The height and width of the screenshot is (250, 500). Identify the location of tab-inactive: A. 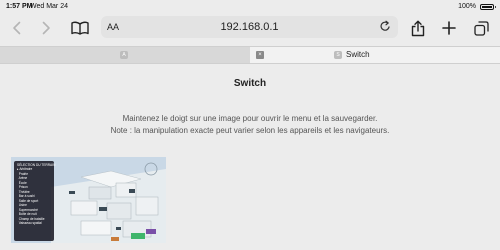
(124, 55).